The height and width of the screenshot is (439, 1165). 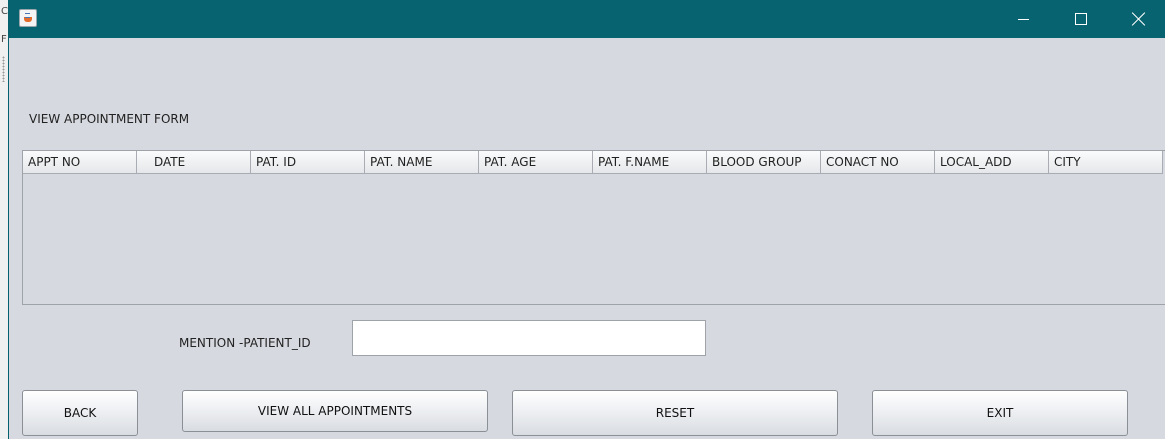 I want to click on reset-button: RESET, so click(x=675, y=413).